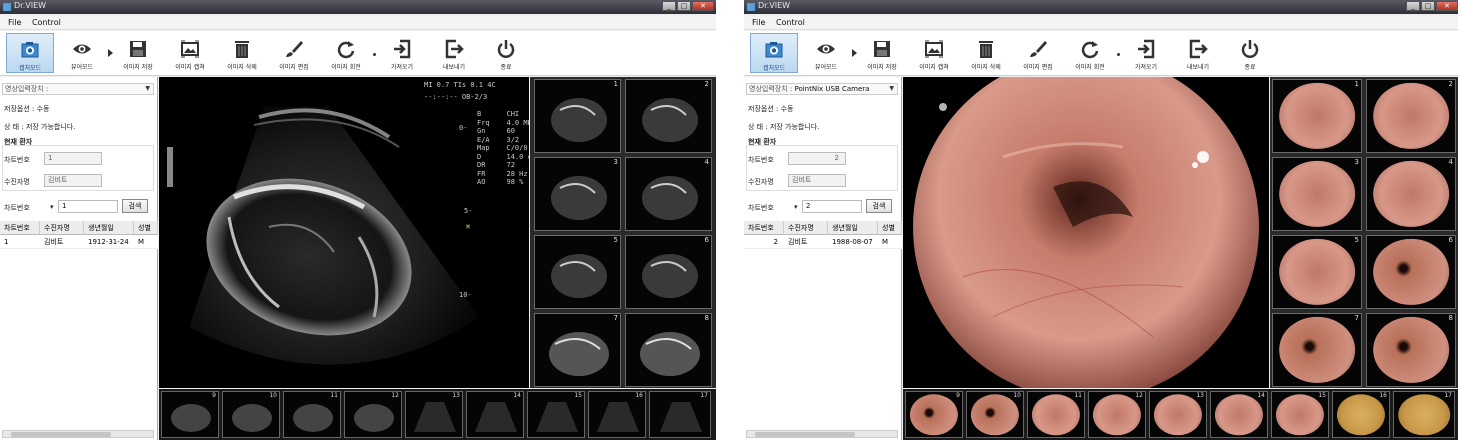 The height and width of the screenshot is (440, 1458). Describe the element at coordinates (822, 89) in the screenshot. I see `input-device-select: 영상입력장치 : PointNix USB Camera ▼` at that location.